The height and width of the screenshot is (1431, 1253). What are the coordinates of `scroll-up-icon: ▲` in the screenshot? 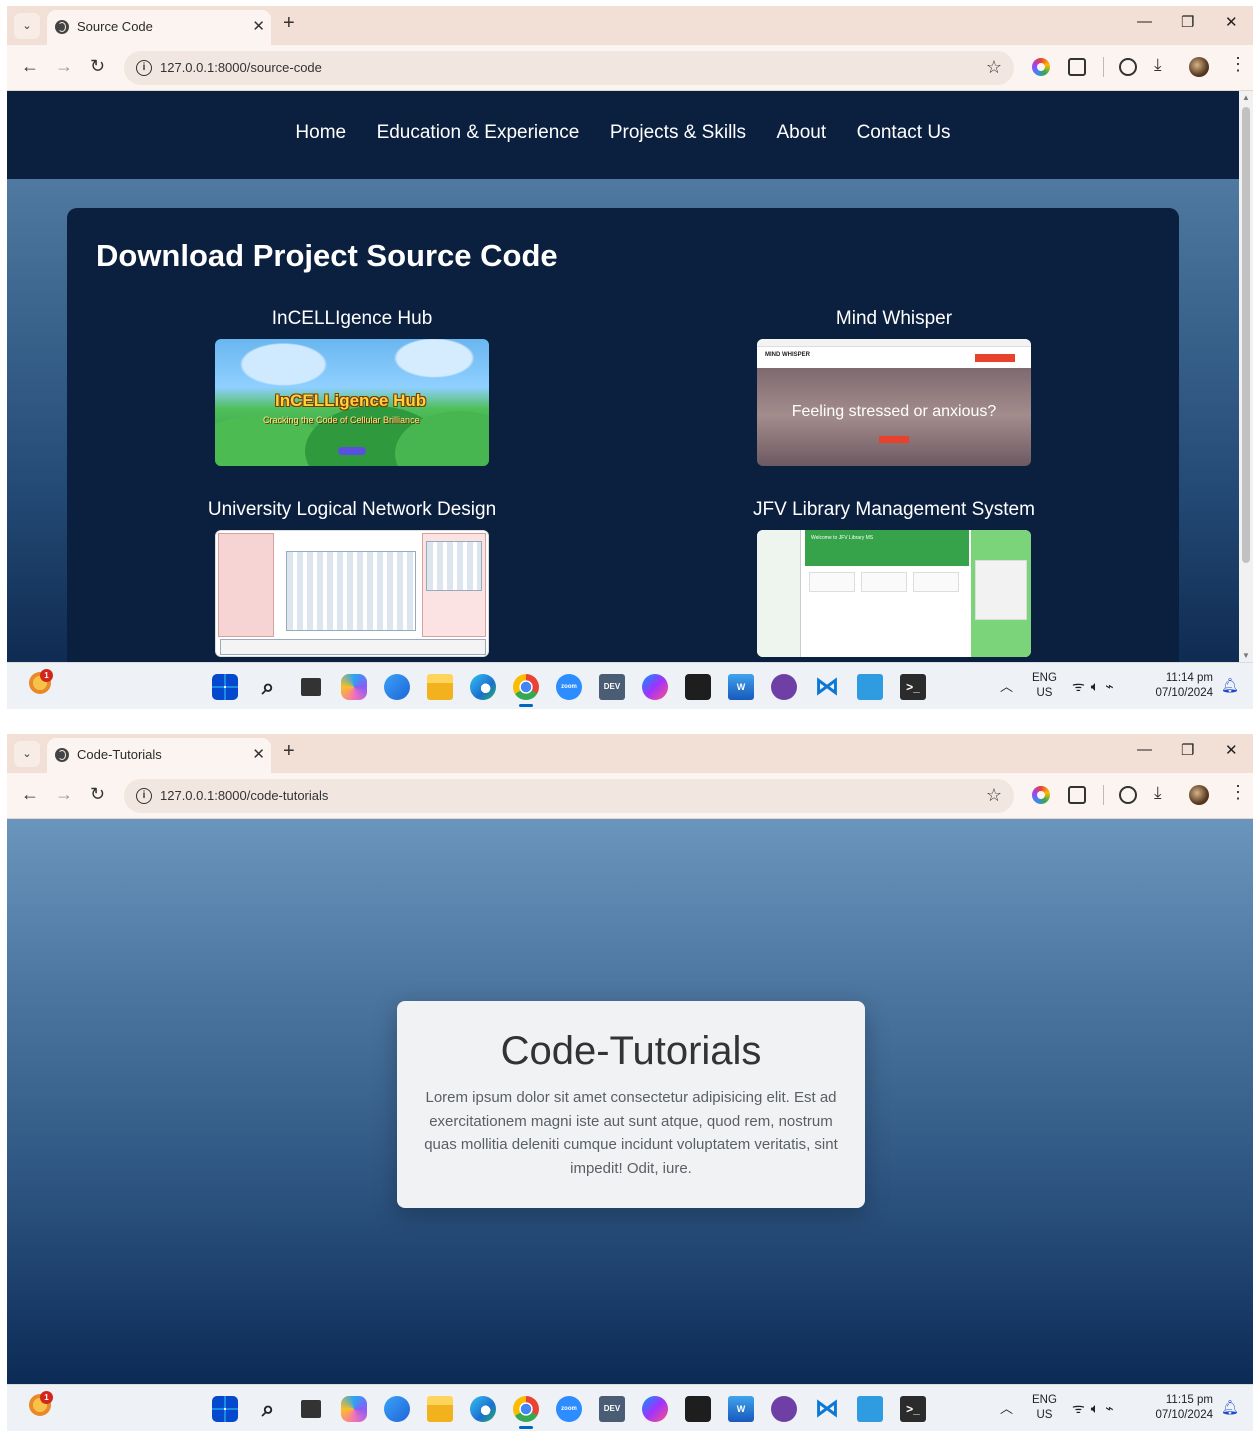 It's located at (1246, 97).